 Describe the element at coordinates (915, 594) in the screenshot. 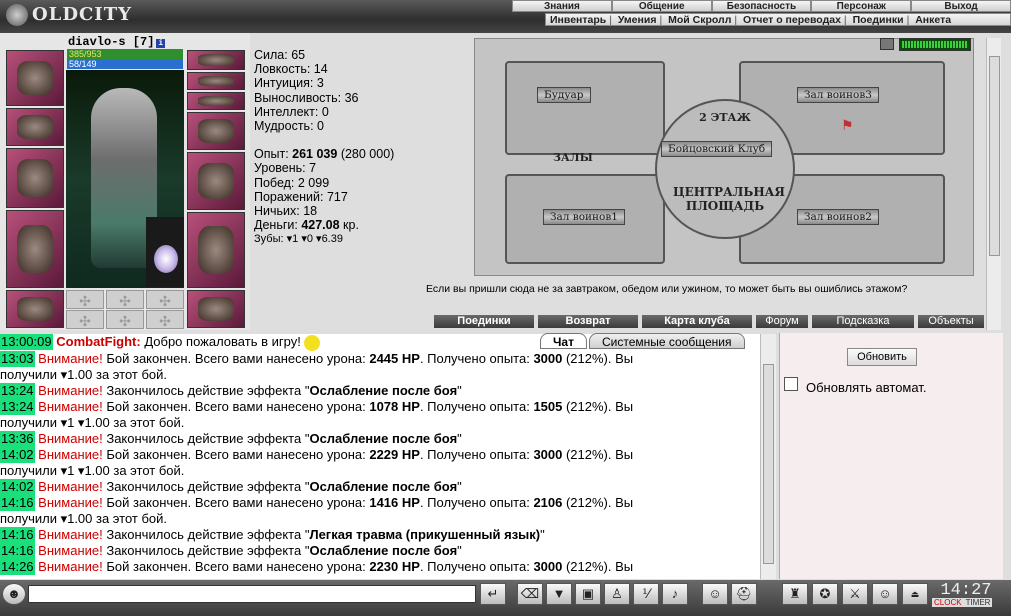

I see `exit-icon: ⏏` at that location.